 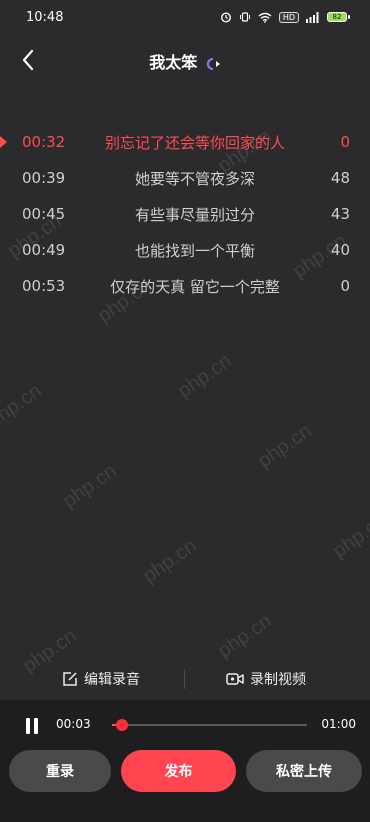 What do you see at coordinates (209, 725) in the screenshot?
I see `progress-slider` at bounding box center [209, 725].